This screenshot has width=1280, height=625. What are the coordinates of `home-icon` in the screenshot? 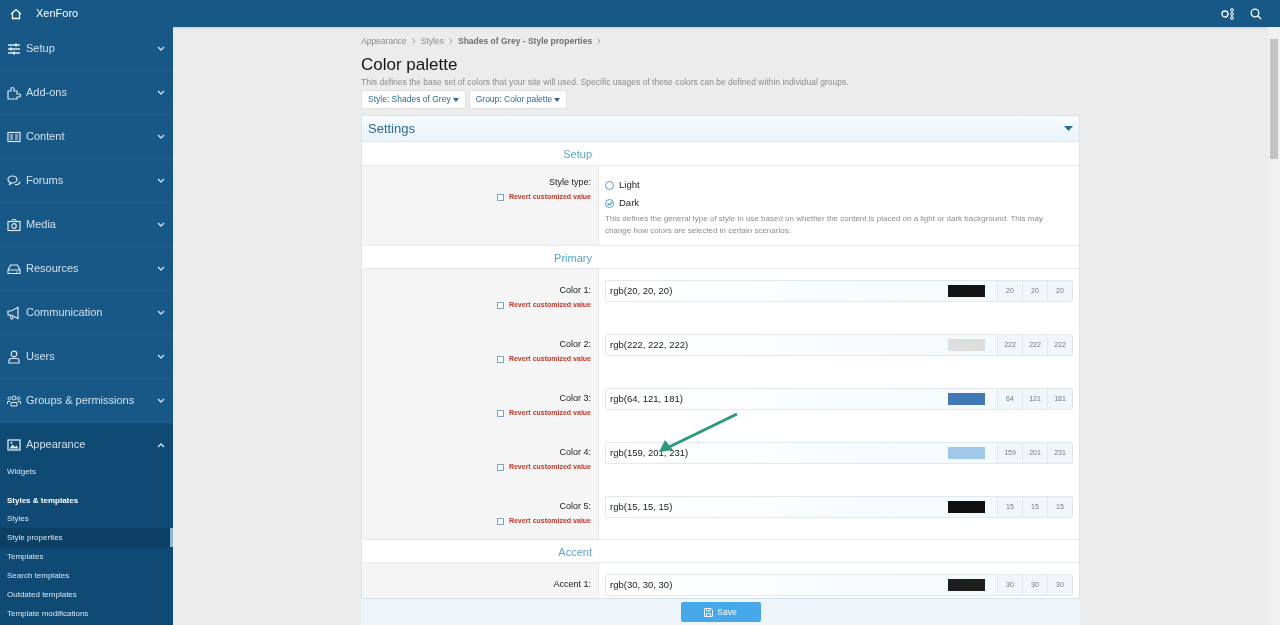 It's located at (16, 13).